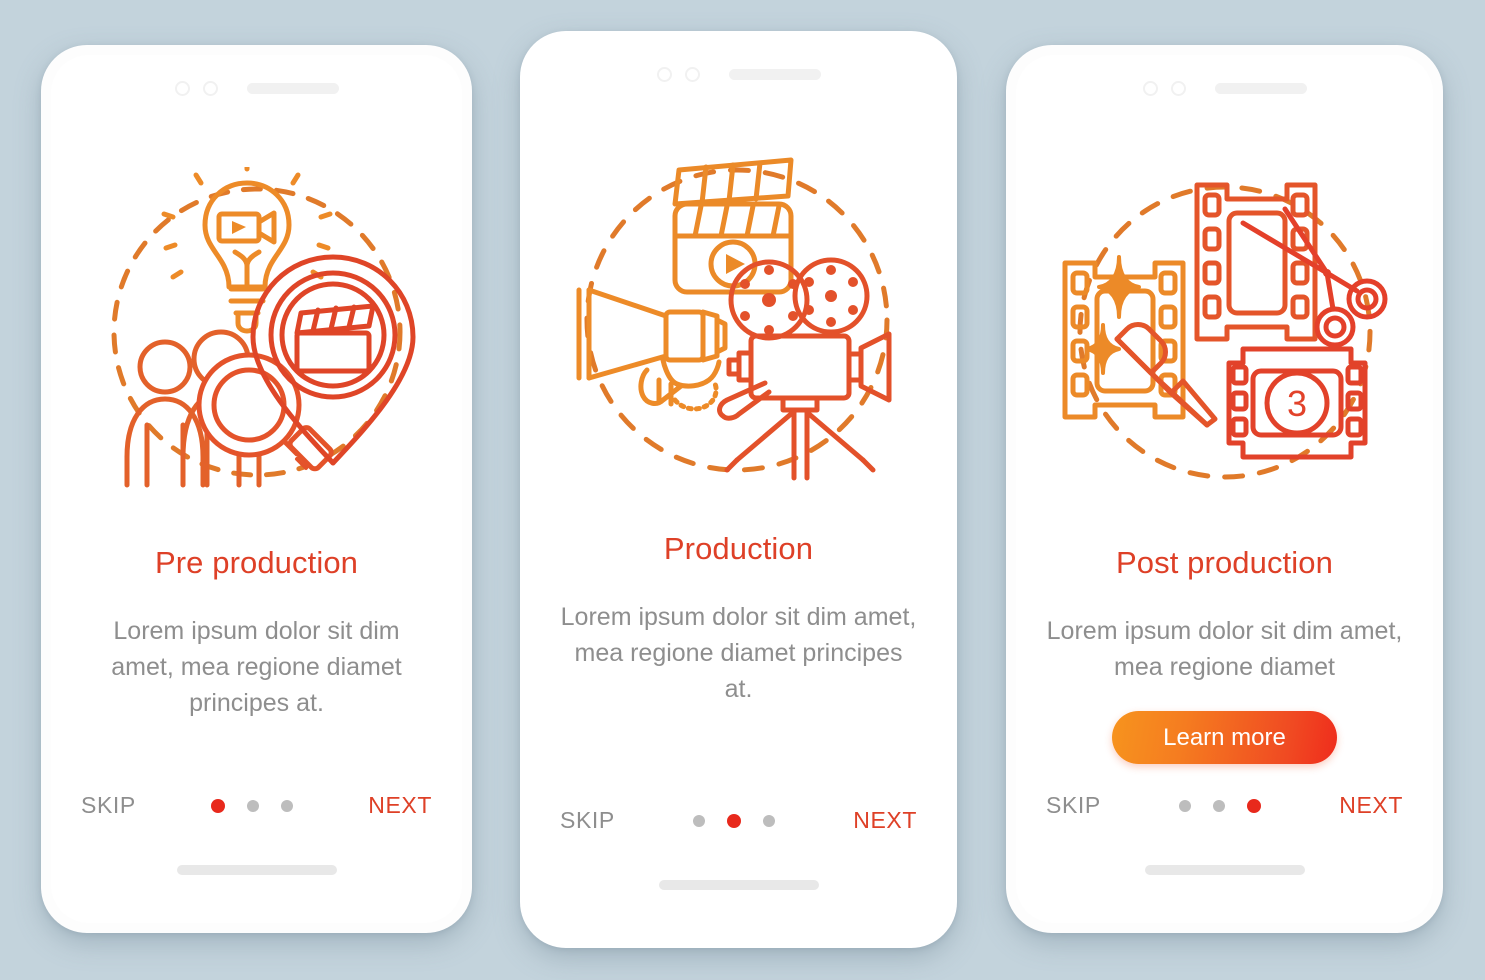 The image size is (1485, 980). I want to click on learn-more-button: Learn more, so click(1224, 737).